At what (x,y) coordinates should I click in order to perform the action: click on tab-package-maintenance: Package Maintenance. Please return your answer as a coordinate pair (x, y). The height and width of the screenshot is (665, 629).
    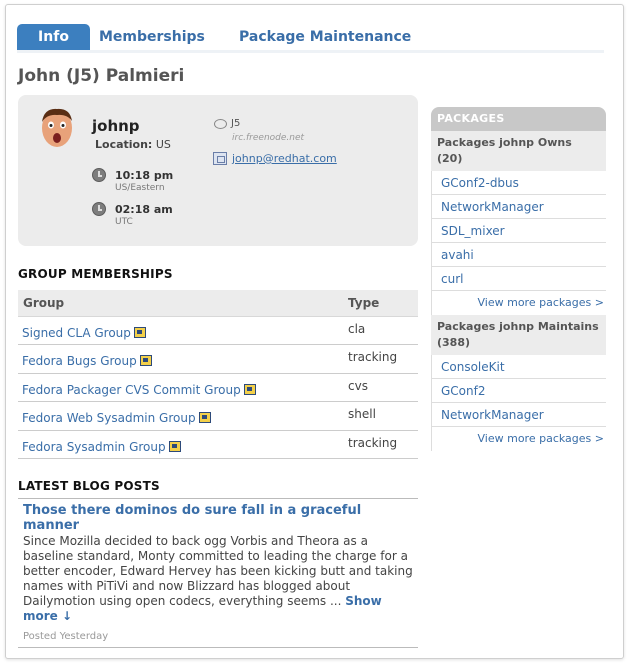
    Looking at the image, I should click on (325, 37).